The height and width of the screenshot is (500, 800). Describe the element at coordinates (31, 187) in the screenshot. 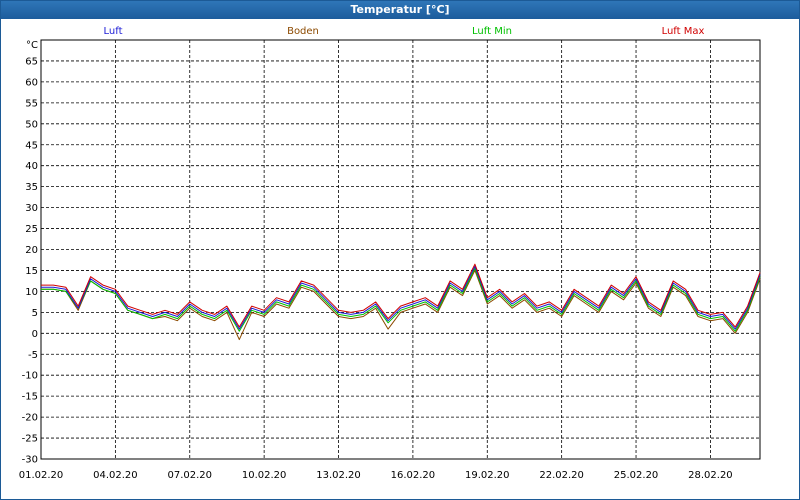

I see `y-tick-label: 35` at that location.